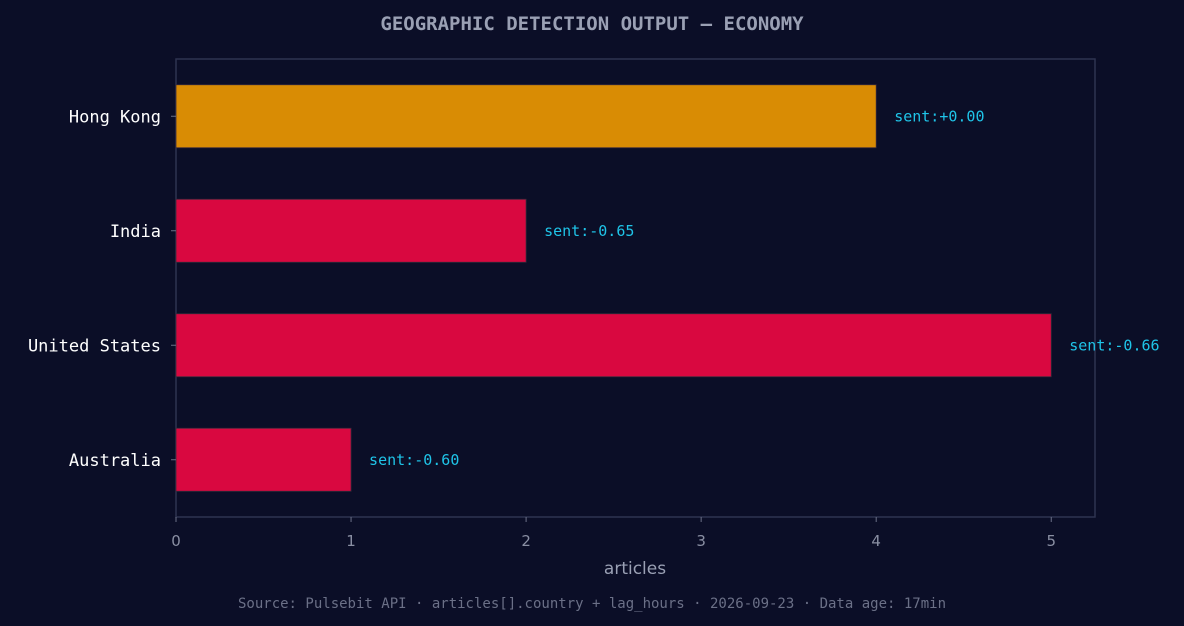 The image size is (1184, 626). What do you see at coordinates (1051, 541) in the screenshot?
I see `x-tick-label: 5` at bounding box center [1051, 541].